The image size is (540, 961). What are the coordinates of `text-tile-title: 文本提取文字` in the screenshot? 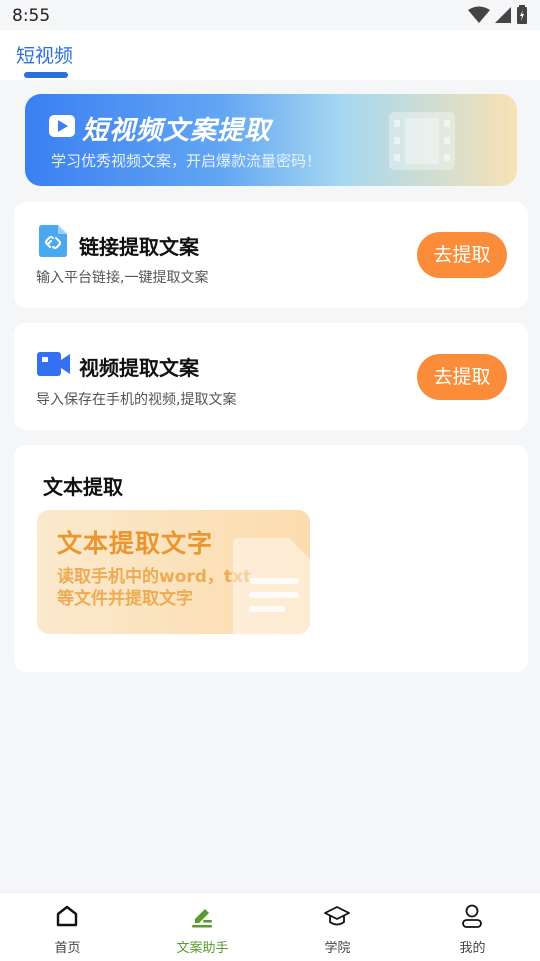 It's located at (135, 543).